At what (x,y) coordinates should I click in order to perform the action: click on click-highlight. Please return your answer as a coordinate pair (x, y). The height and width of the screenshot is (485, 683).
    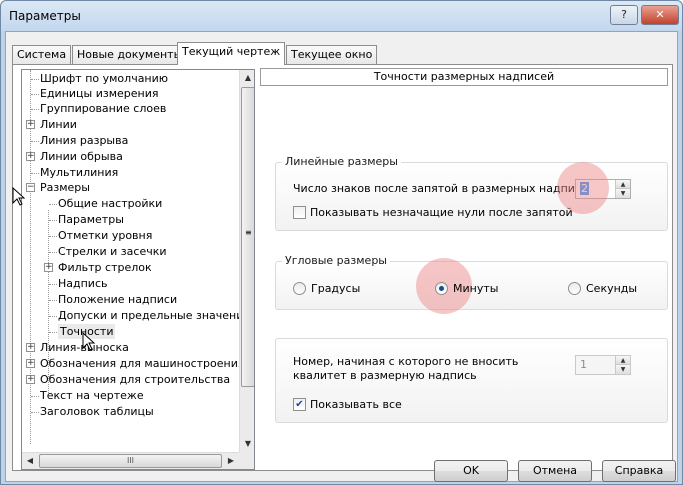
    Looking at the image, I should click on (583, 188).